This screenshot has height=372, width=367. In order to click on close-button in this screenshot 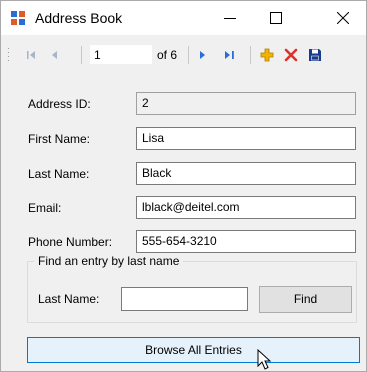, I will do `click(343, 18)`.